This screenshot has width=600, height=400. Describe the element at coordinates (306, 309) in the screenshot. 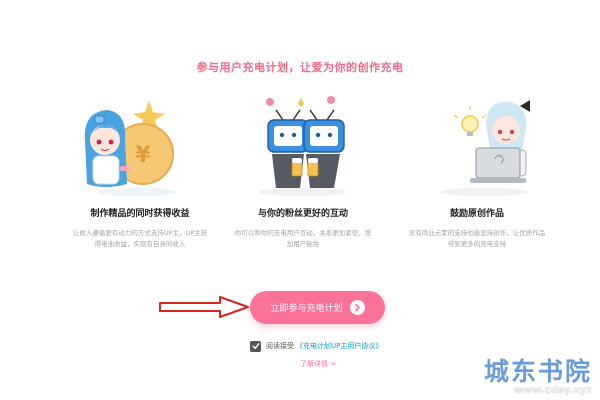

I see `join-button-label: 立即参与充电计划` at that location.